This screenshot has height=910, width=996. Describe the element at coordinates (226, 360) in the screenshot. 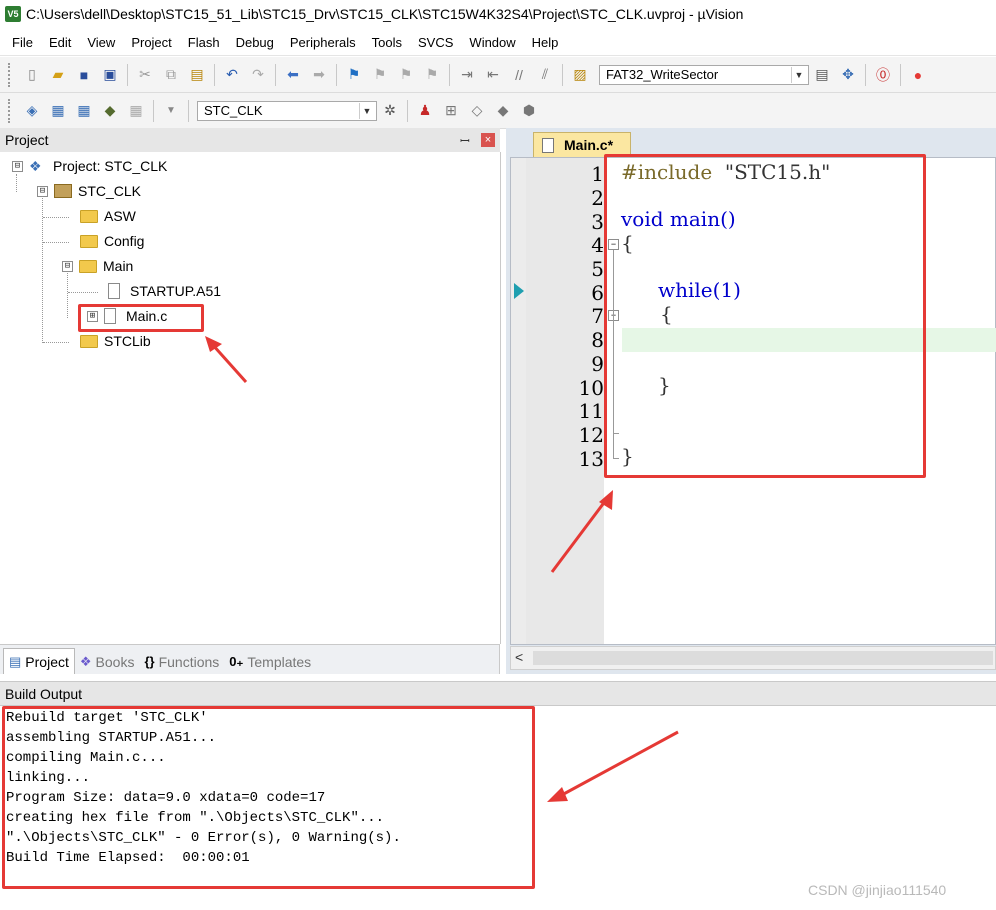

I see `annotation-arrow-tree` at that location.